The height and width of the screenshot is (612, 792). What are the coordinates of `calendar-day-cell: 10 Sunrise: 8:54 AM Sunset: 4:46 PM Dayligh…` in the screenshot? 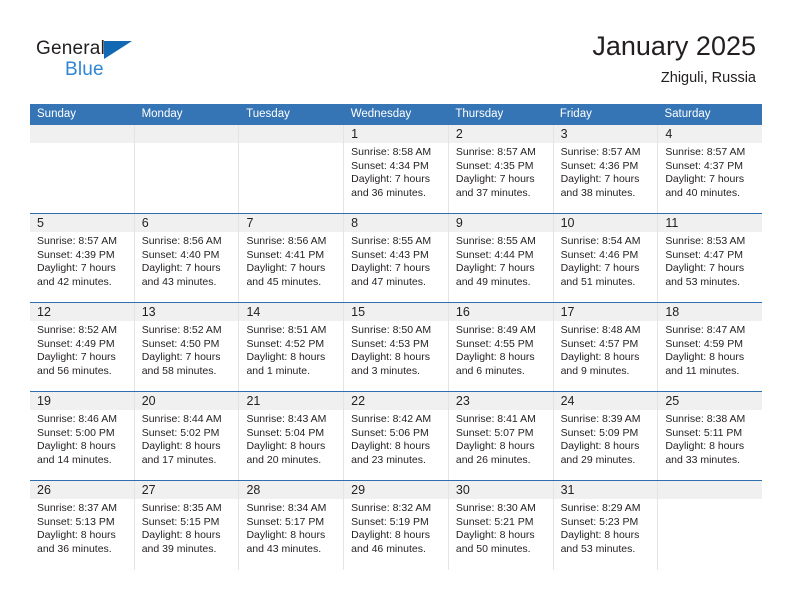 It's located at (606, 258).